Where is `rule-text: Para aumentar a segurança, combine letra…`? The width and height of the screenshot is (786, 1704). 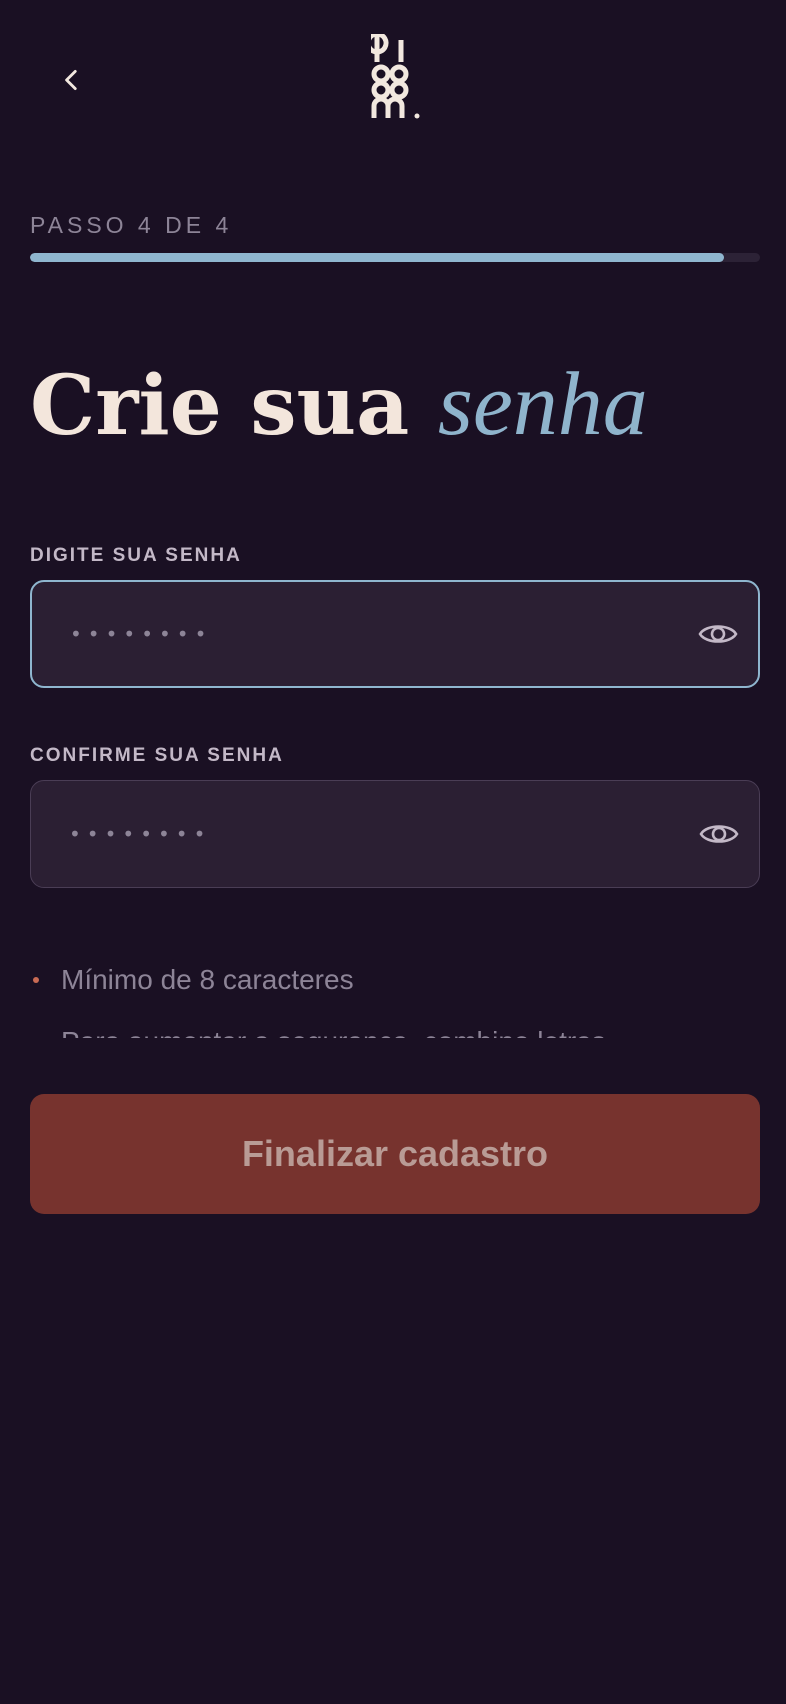
rule-text: Para aumentar a segurança, combine letra… is located at coordinates (333, 1032).